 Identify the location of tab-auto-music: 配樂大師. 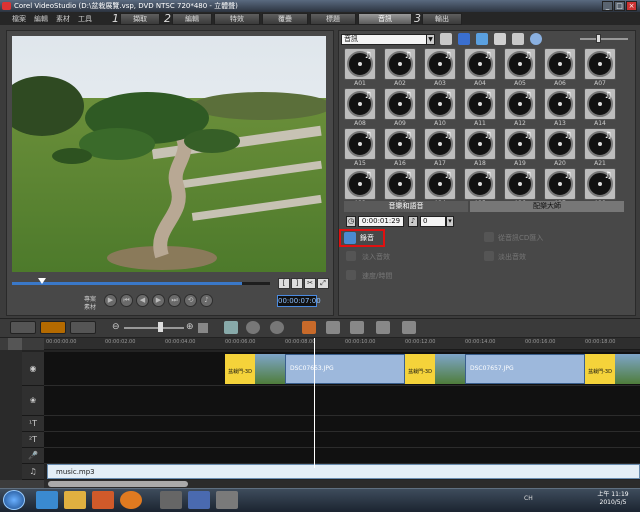
(547, 206).